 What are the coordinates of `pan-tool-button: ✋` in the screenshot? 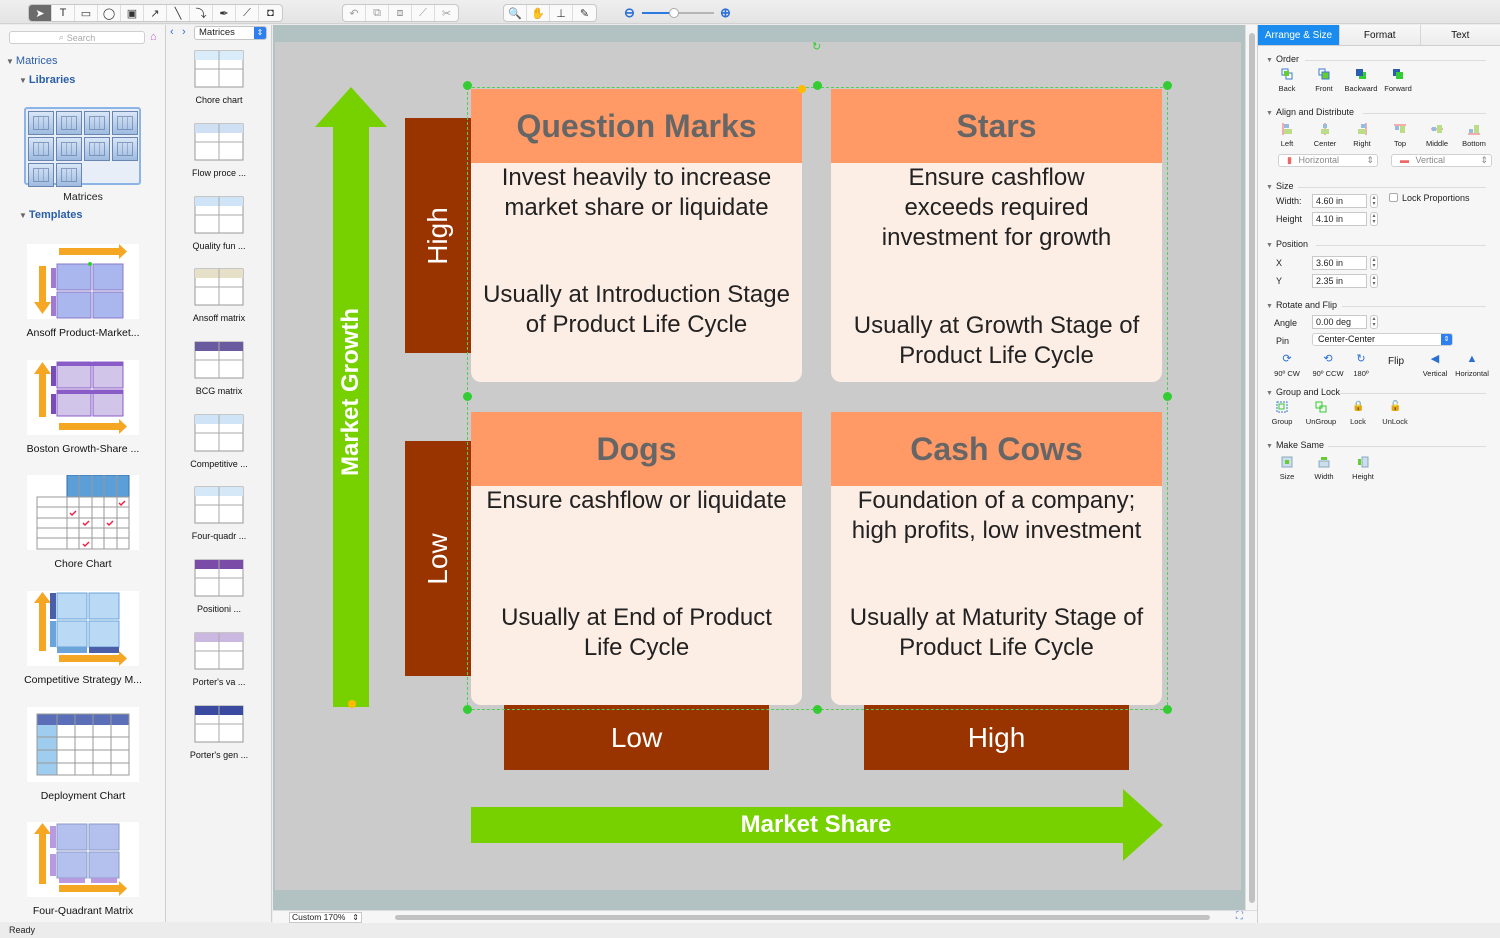 It's located at (538, 13).